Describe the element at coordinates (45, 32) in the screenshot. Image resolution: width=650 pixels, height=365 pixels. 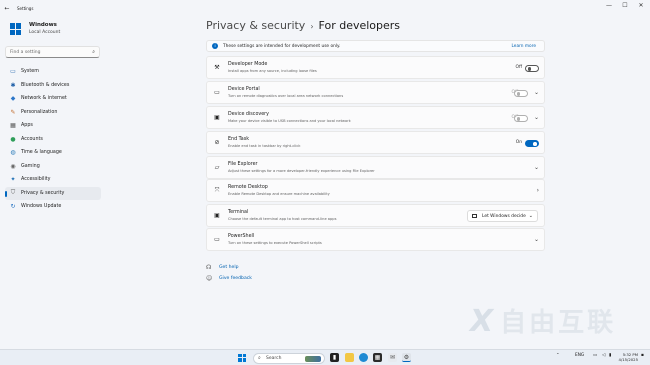
I see `account-type: Local Account` at that location.